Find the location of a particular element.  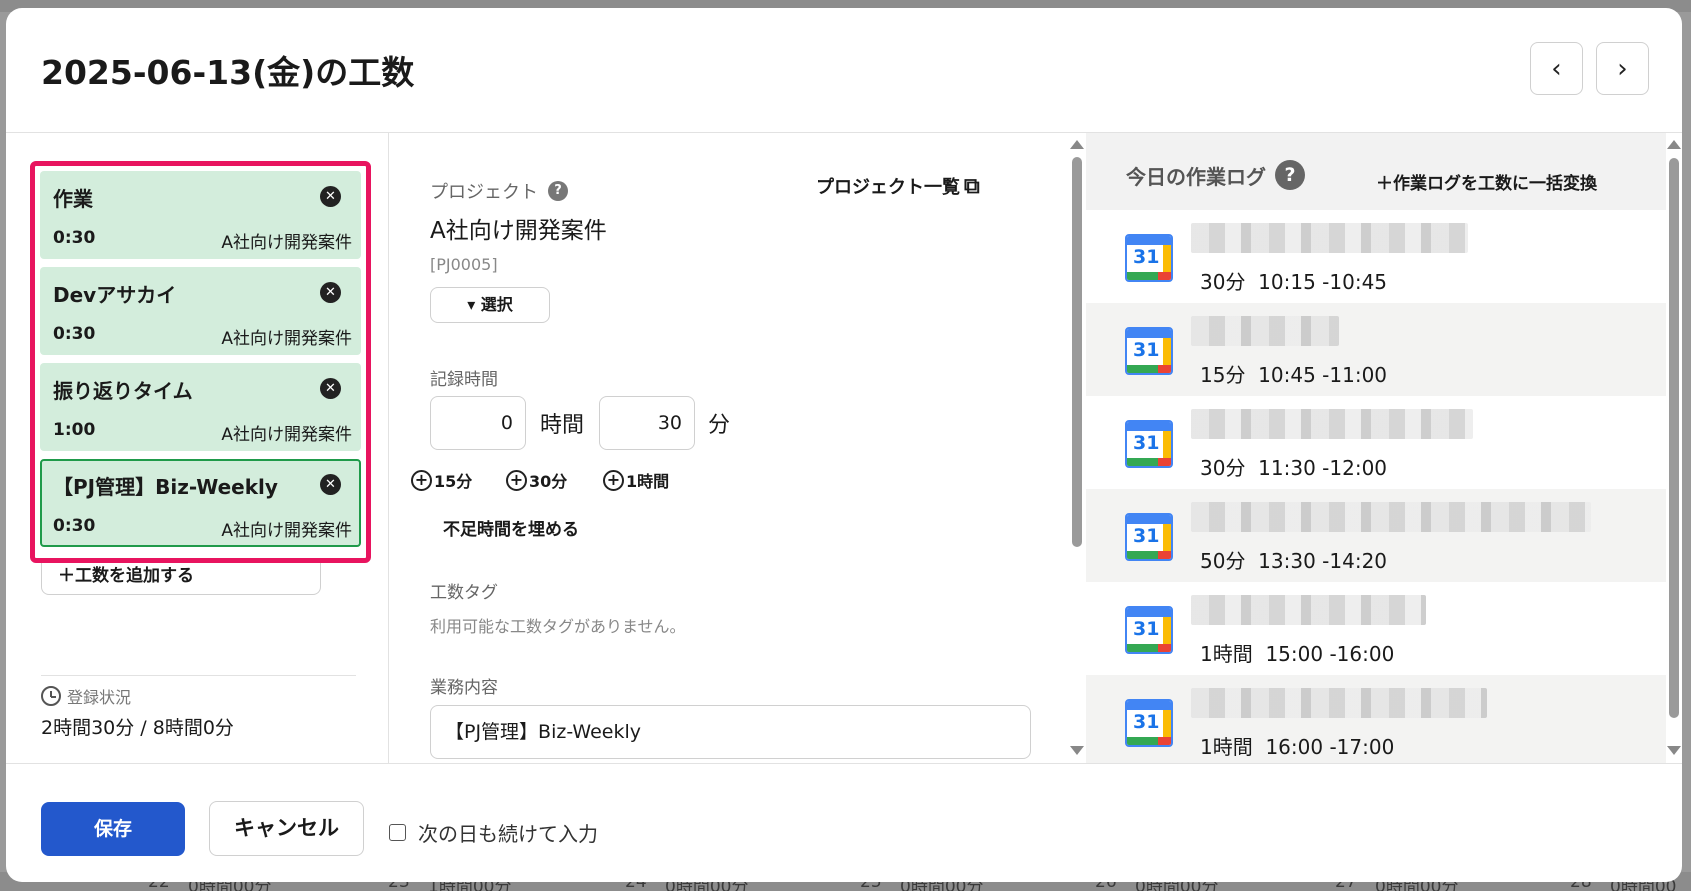

hours-input: 0 is located at coordinates (478, 423).